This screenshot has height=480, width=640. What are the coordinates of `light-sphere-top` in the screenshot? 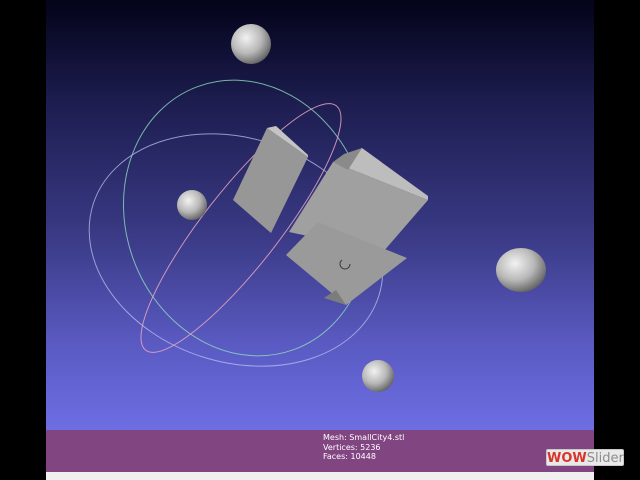 It's located at (251, 44).